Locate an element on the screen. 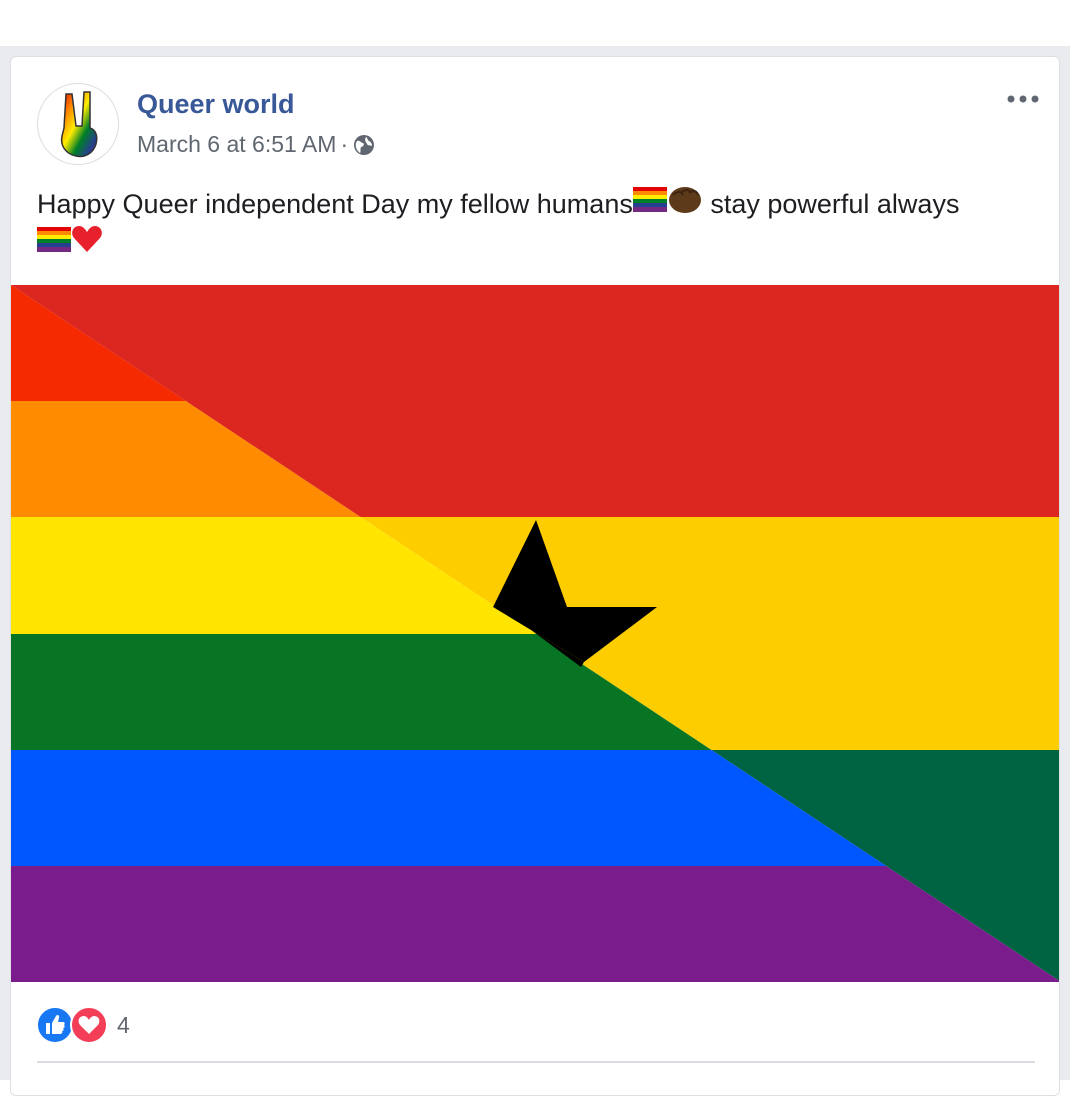 Image resolution: width=1070 pixels, height=1096 pixels. more-options-icon is located at coordinates (1023, 99).